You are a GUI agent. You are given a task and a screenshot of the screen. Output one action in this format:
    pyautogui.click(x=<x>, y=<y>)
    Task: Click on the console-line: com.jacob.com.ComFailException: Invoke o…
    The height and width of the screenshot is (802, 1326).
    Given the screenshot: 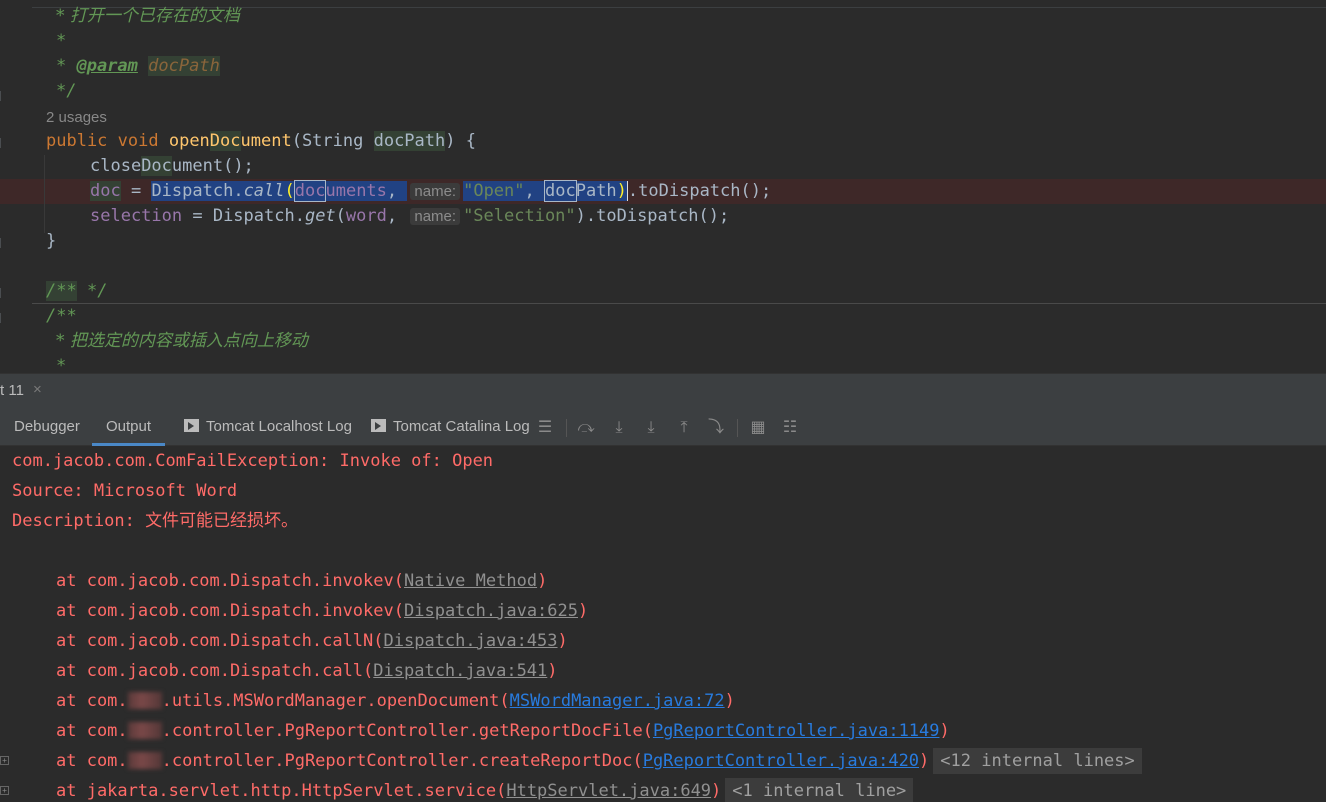 What is the action you would take?
    pyautogui.click(x=253, y=461)
    